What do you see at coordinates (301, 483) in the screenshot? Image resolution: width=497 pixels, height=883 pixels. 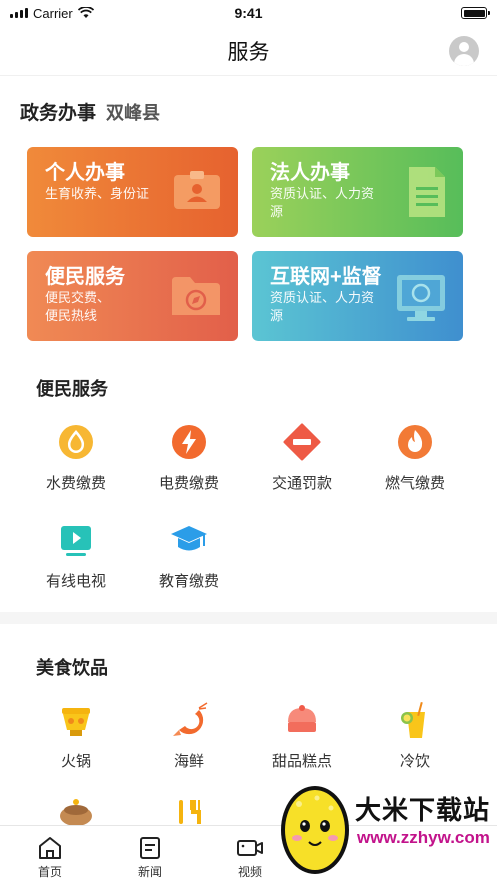 I see `grid-item-label: 交通罚款` at bounding box center [301, 483].